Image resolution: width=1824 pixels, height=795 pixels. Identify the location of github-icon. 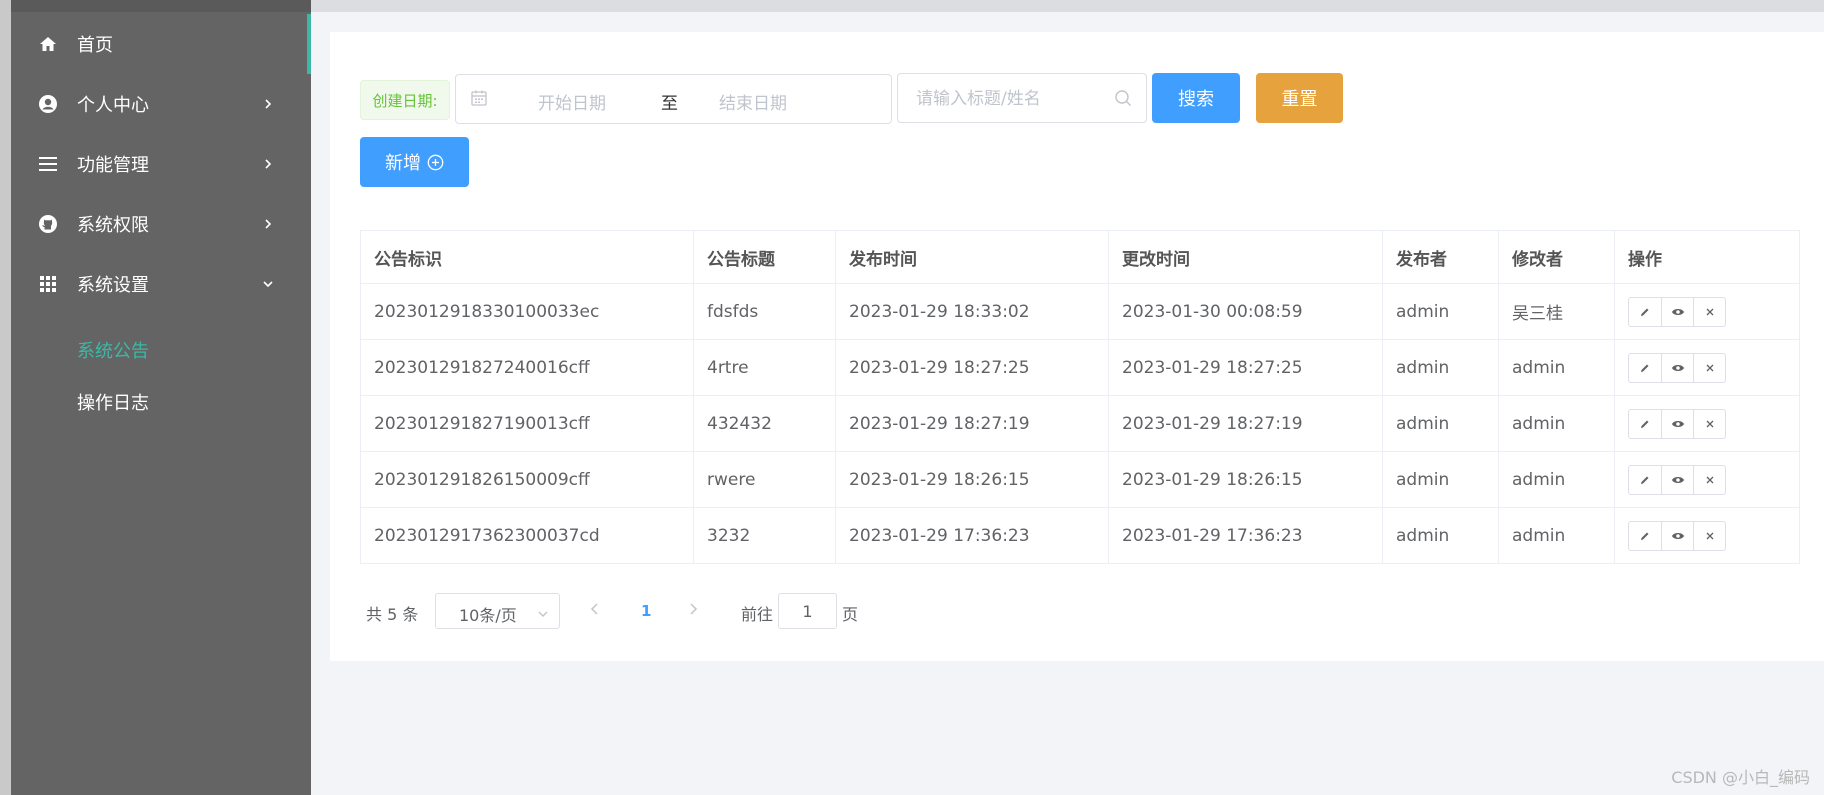
(48, 224).